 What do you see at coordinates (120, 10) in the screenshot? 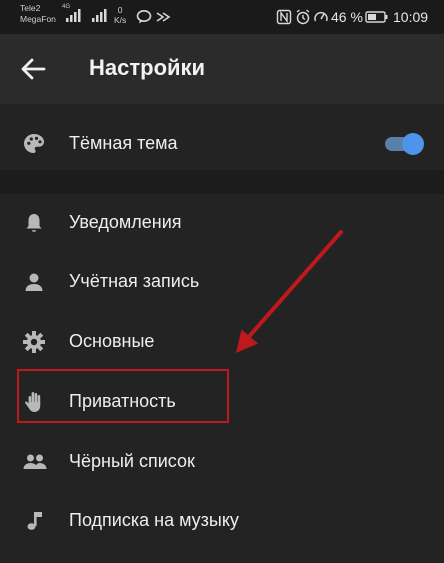
I see `network-speed-value: 0` at bounding box center [120, 10].